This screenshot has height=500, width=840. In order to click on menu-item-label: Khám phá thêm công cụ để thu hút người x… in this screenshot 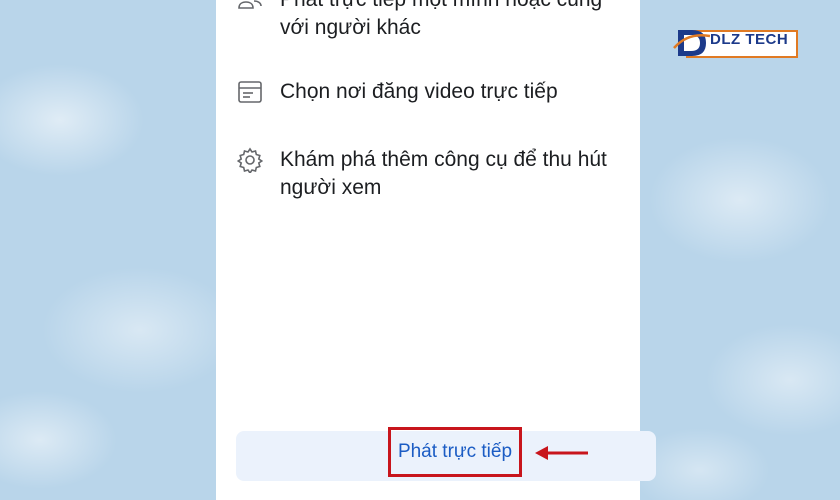, I will do `click(443, 173)`.